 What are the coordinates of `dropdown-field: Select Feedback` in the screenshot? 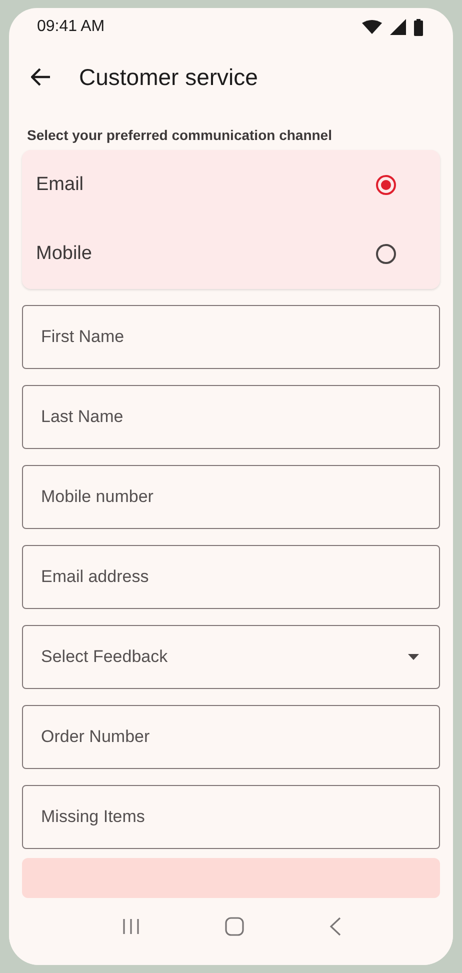 It's located at (231, 657).